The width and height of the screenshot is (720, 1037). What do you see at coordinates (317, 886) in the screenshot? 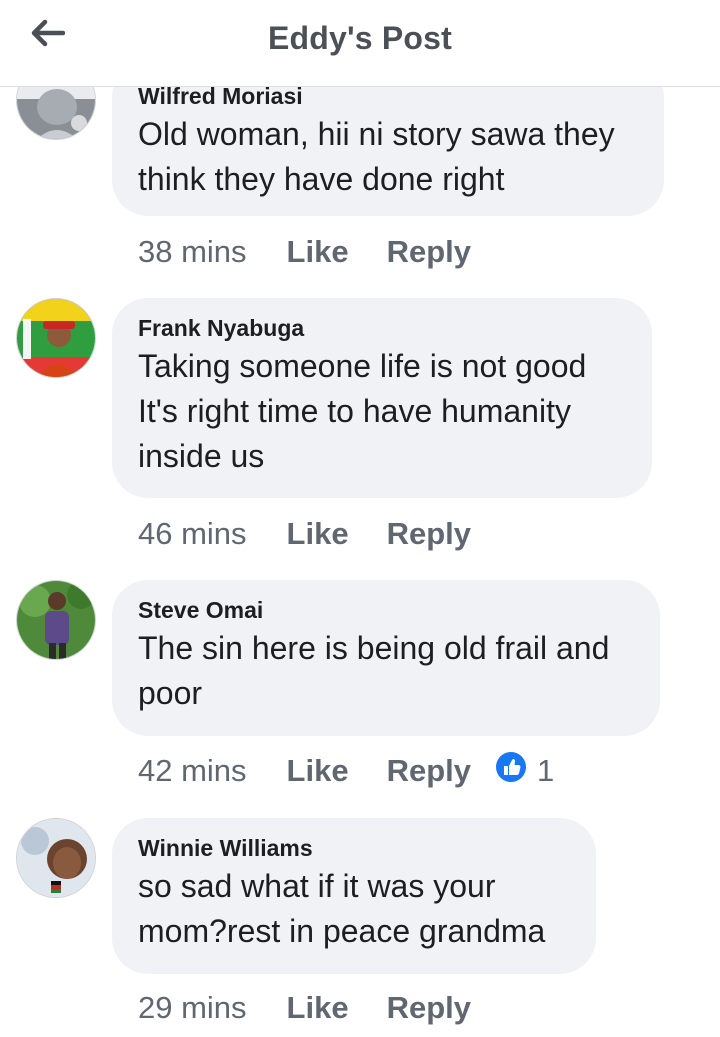
I see `comment-line: so sad what if it was your` at bounding box center [317, 886].